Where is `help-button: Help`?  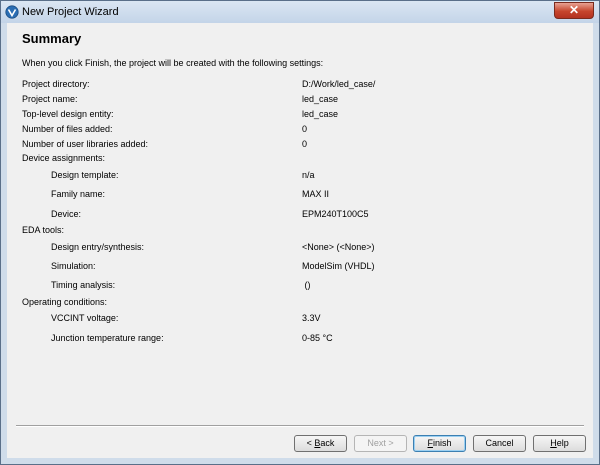
help-button: Help is located at coordinates (559, 443).